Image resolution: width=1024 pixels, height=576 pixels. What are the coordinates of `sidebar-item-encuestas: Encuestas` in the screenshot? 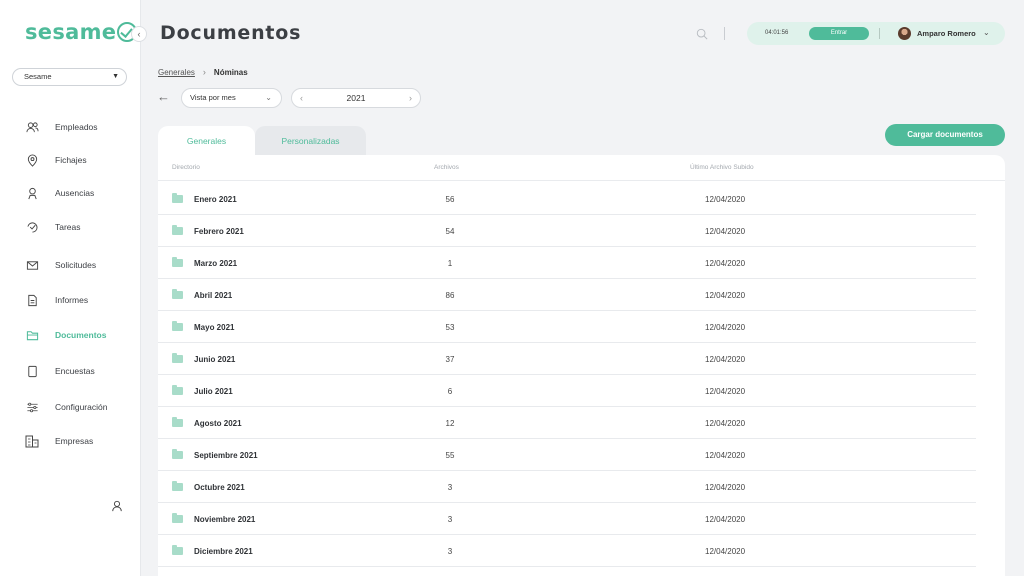 It's located at (60, 371).